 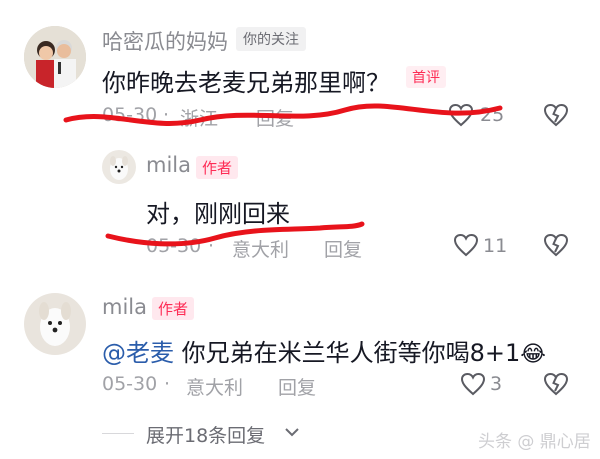 I want to click on comment1-reply-button: 回复, so click(x=275, y=117).